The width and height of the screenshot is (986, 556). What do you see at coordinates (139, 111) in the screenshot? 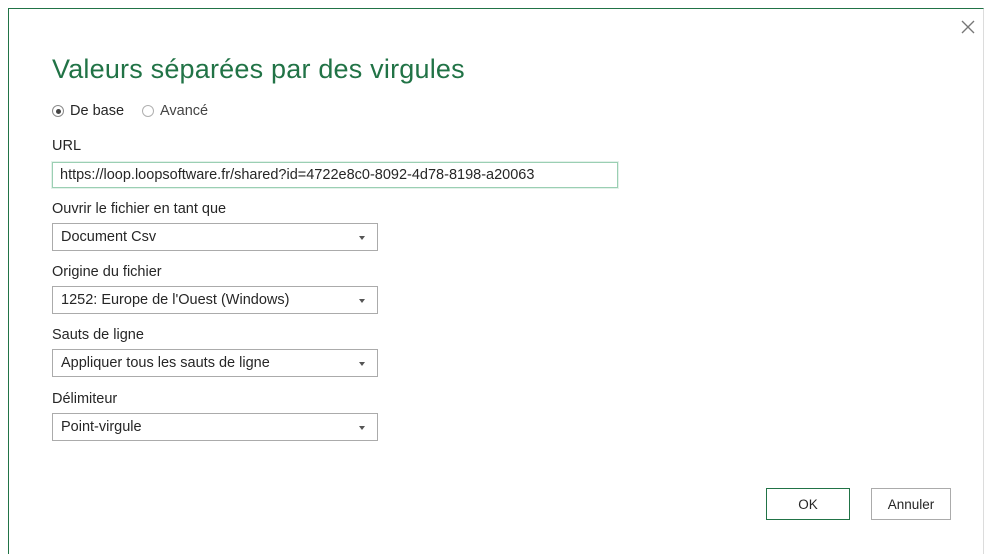
I see `mode-radio-group: De base Avancé` at bounding box center [139, 111].